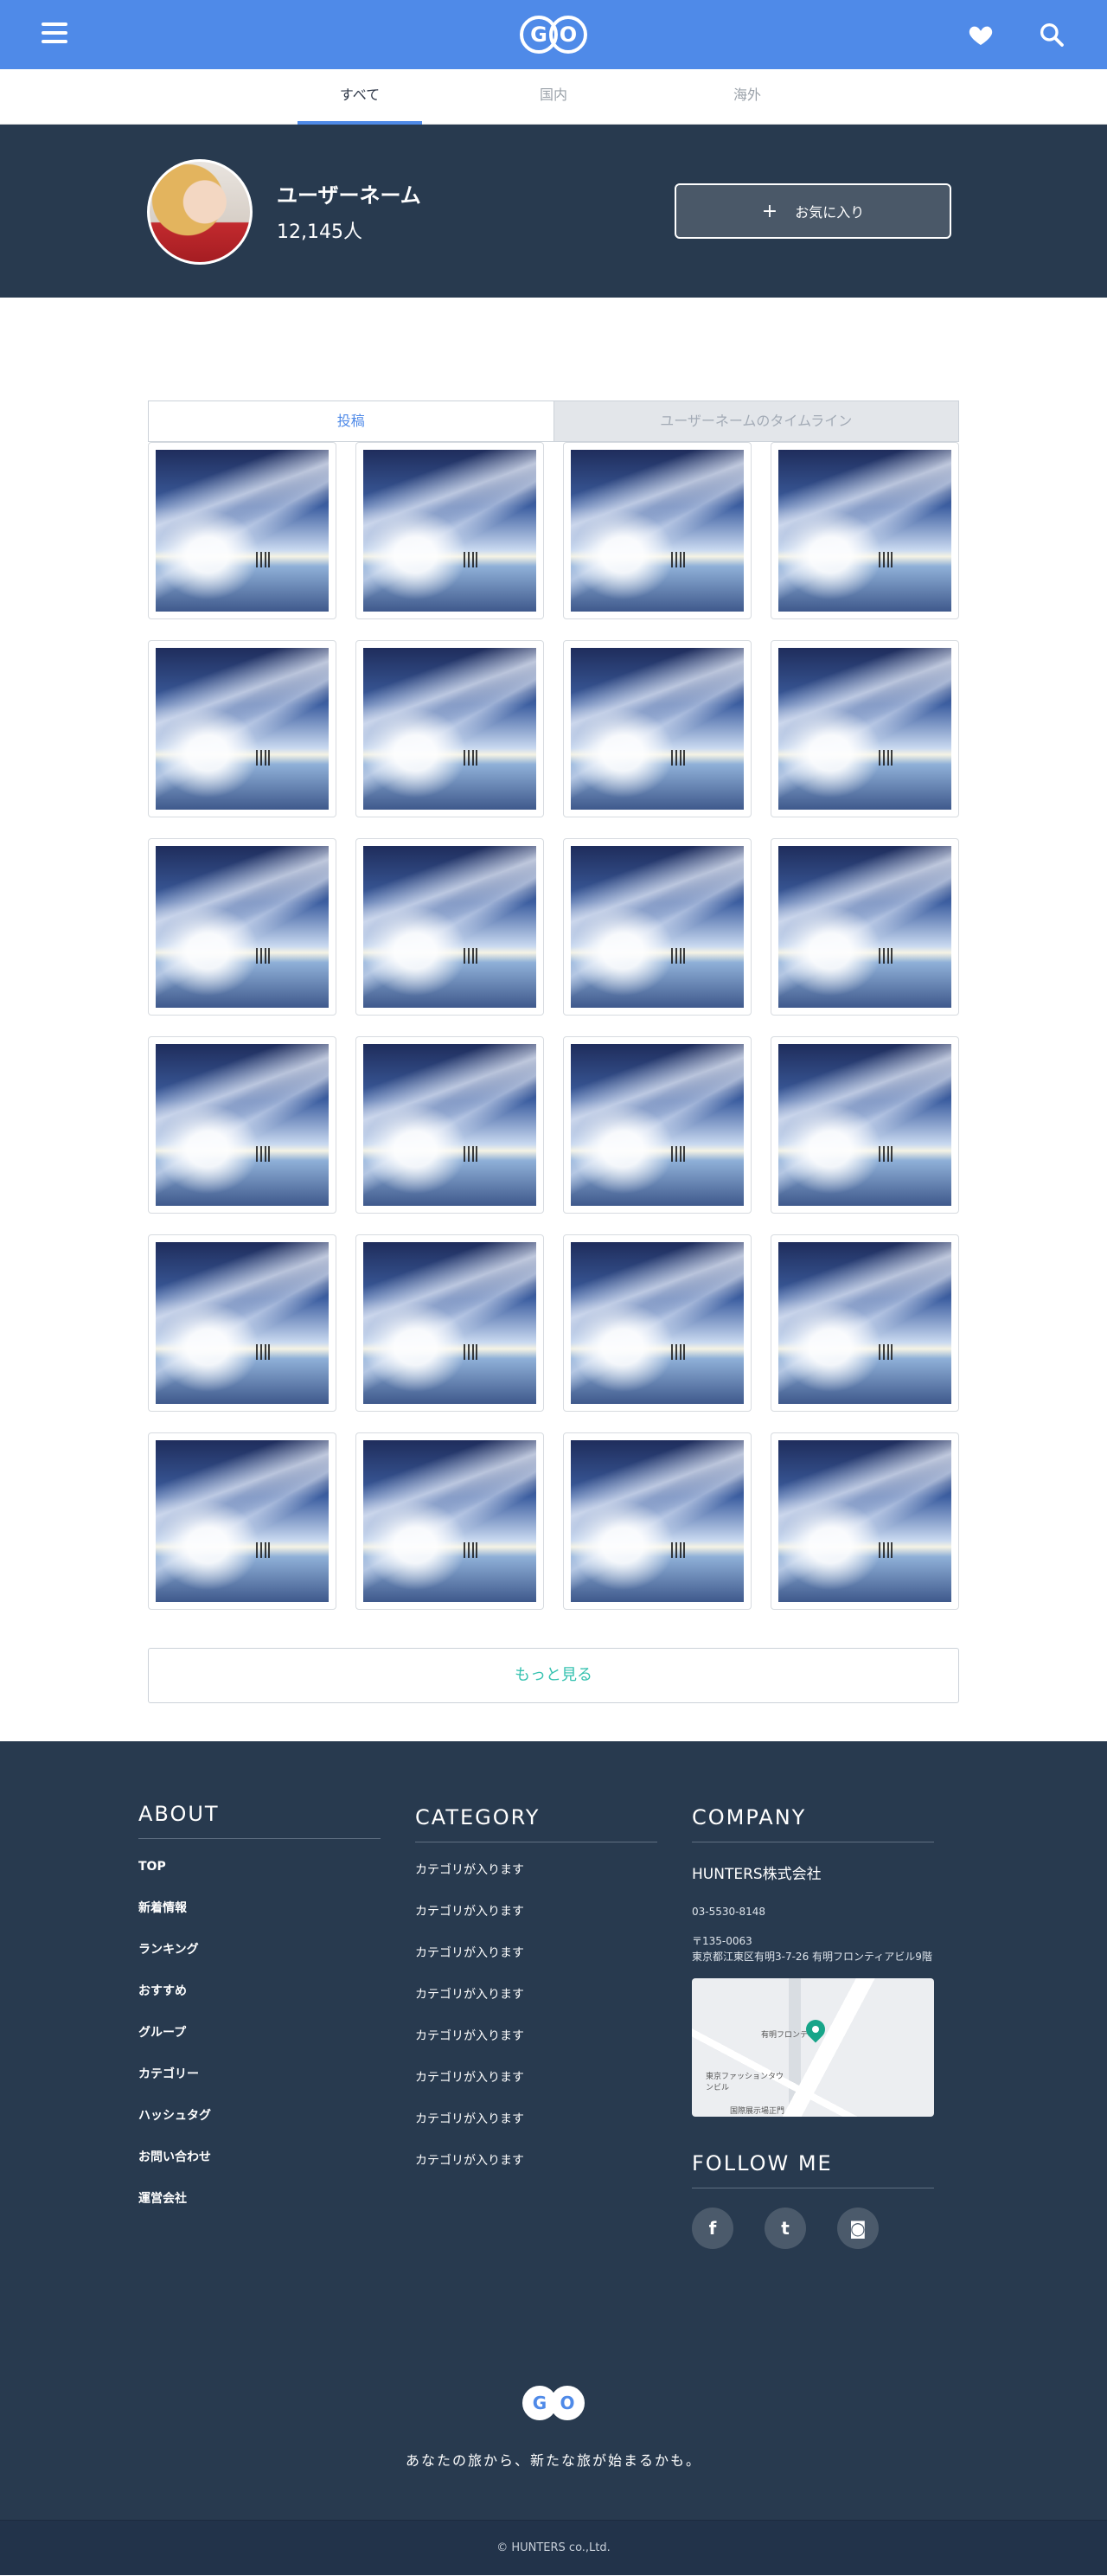 The width and height of the screenshot is (1107, 2576). Describe the element at coordinates (259, 2115) in the screenshot. I see `footer-link-hashtag: ハッシュタグ` at that location.